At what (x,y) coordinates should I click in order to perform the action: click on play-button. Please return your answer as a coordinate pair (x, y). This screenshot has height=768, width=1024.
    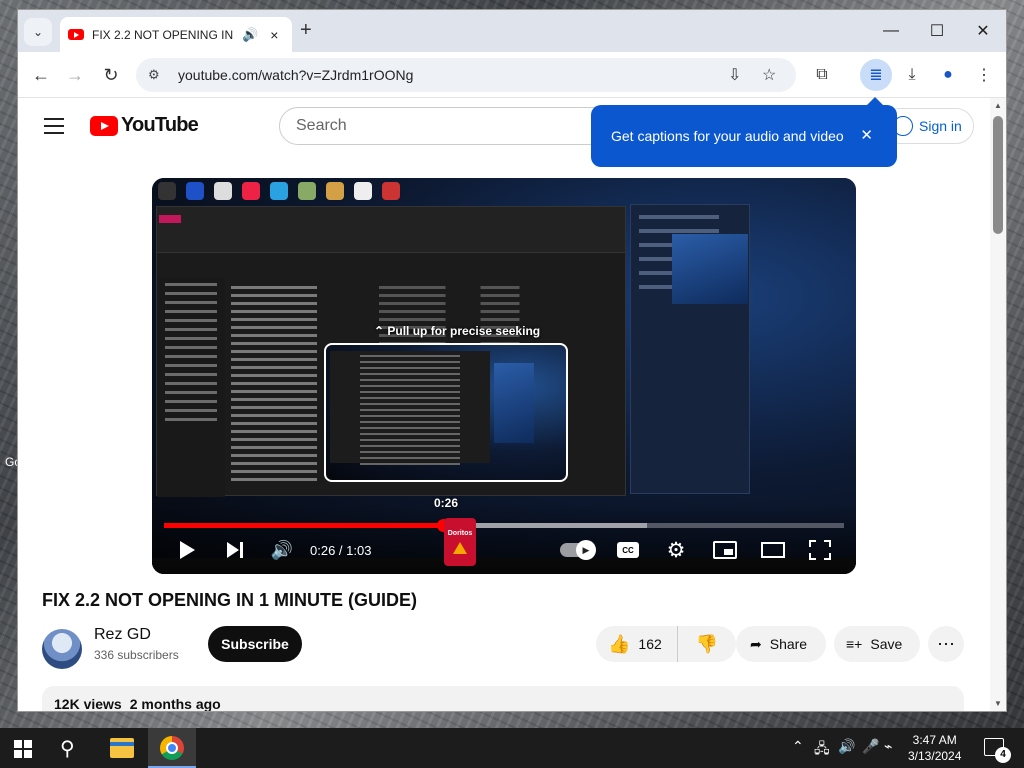
    Looking at the image, I should click on (187, 550).